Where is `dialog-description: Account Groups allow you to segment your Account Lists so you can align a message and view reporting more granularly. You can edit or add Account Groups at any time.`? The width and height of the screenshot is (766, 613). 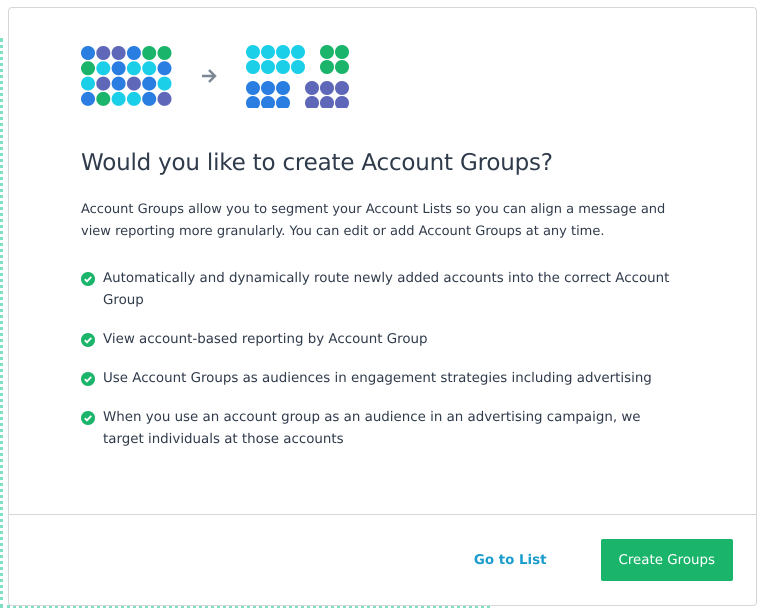
dialog-description: Account Groups allow you to segment your Account Lists so you can align a message and view reporting more granularly. You can edit or add Account Groups at any time. is located at coordinates (373, 221).